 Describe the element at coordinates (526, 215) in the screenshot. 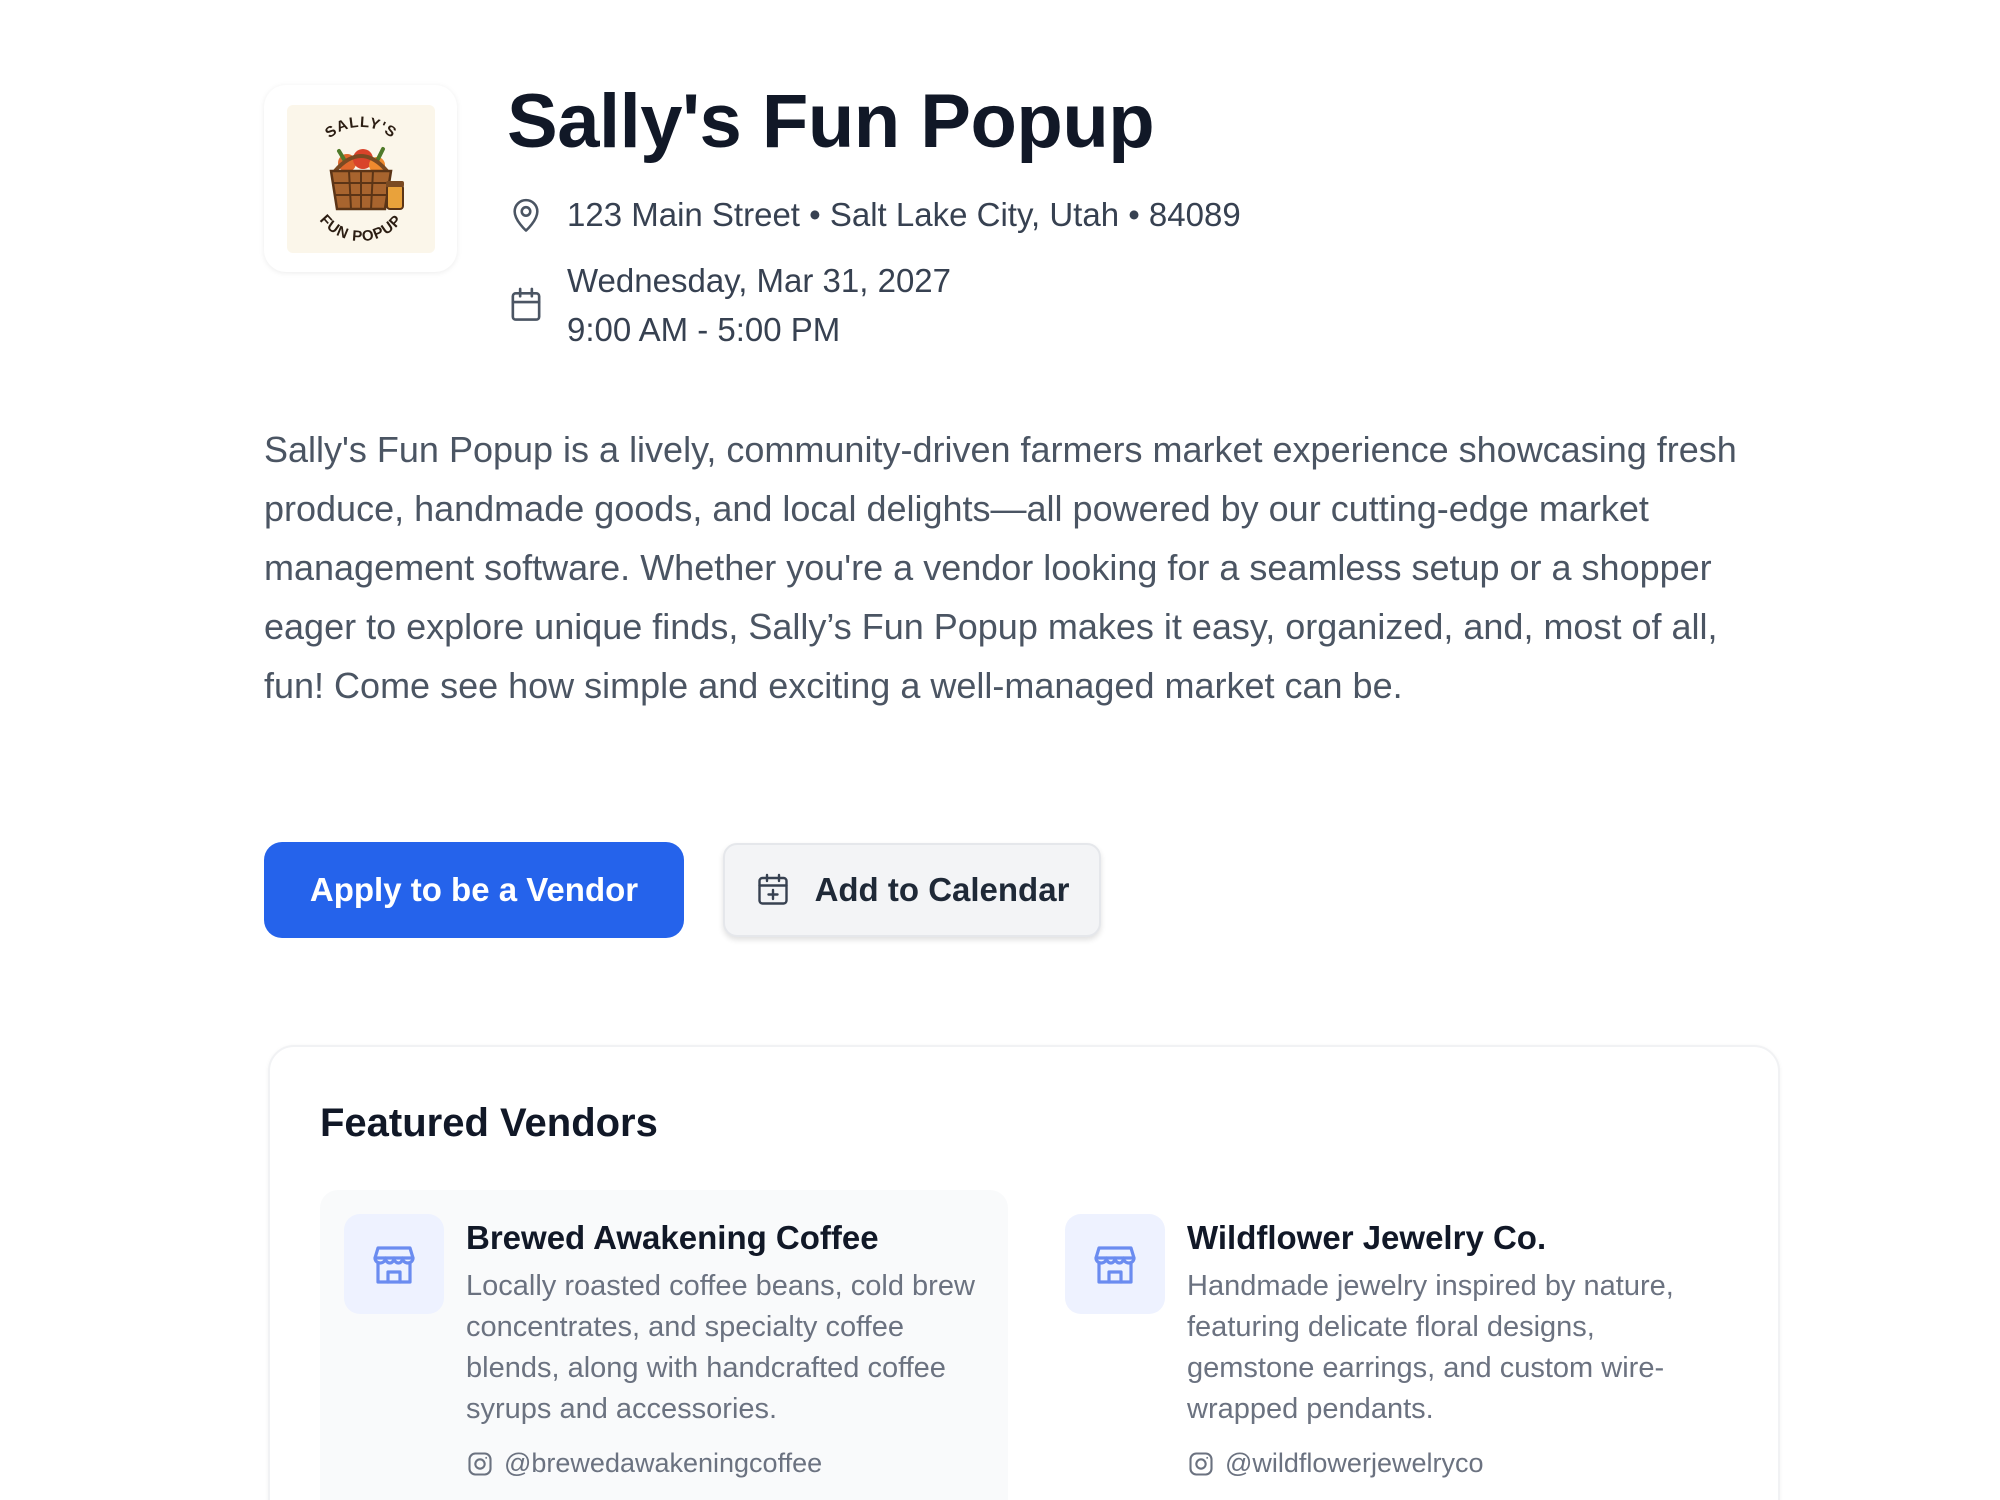

I see `map-pin-icon` at that location.